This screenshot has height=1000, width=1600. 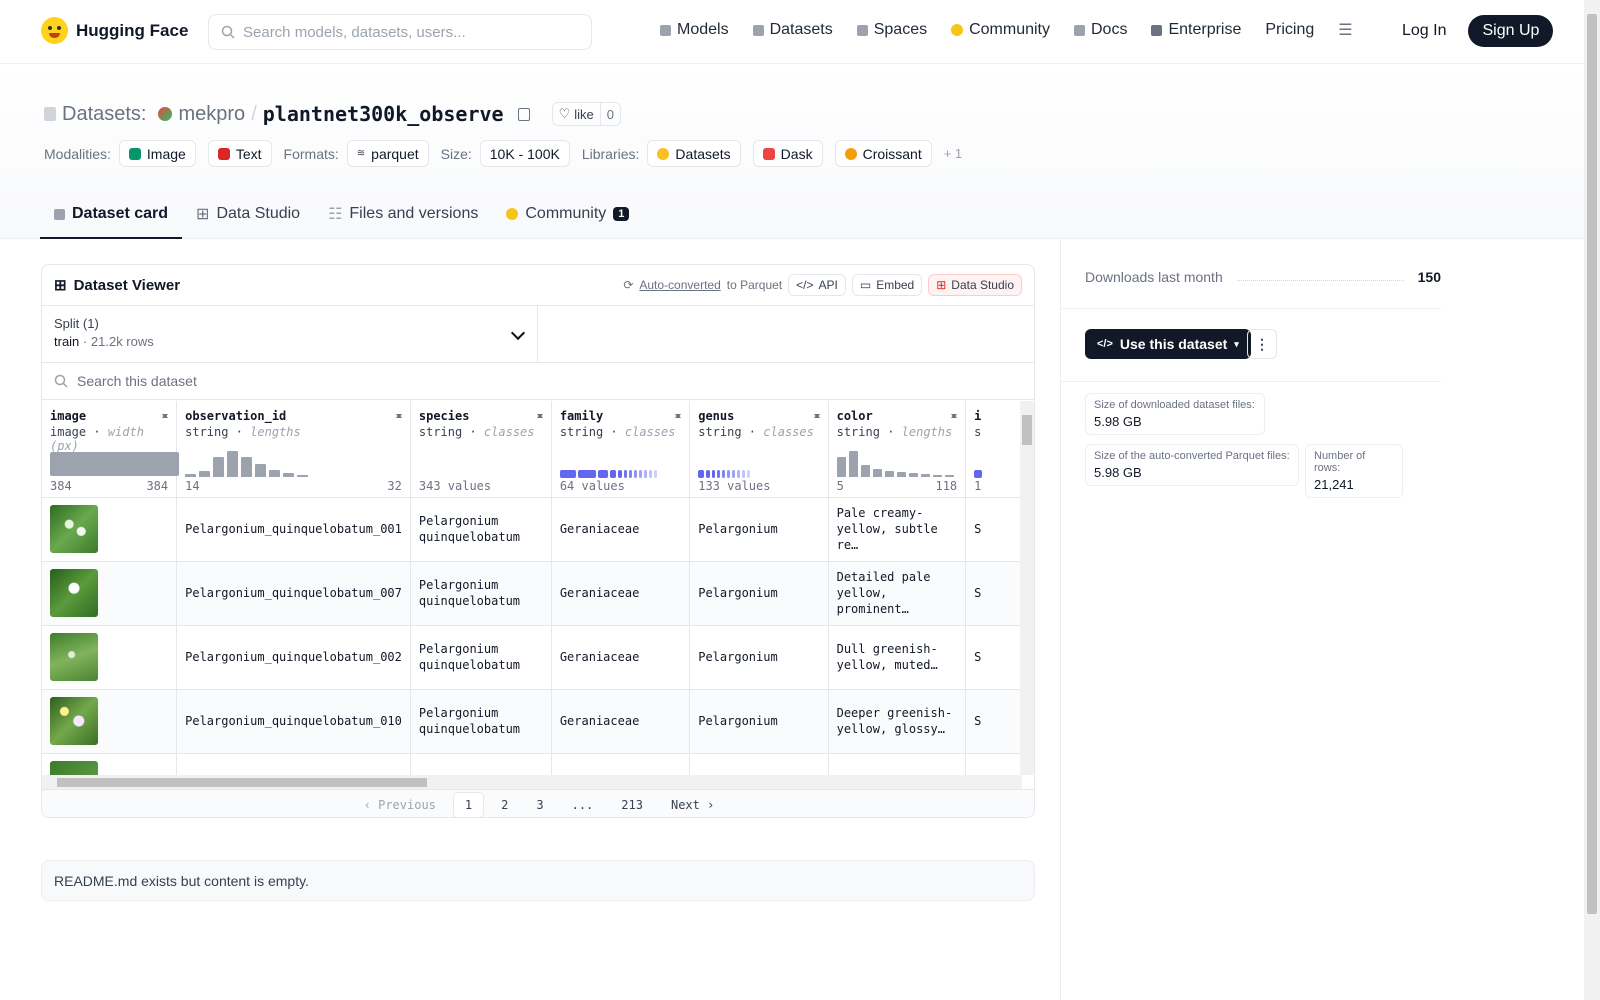 What do you see at coordinates (1168, 344) in the screenshot?
I see `use-dataset-button: </> Use this dataset ▾` at bounding box center [1168, 344].